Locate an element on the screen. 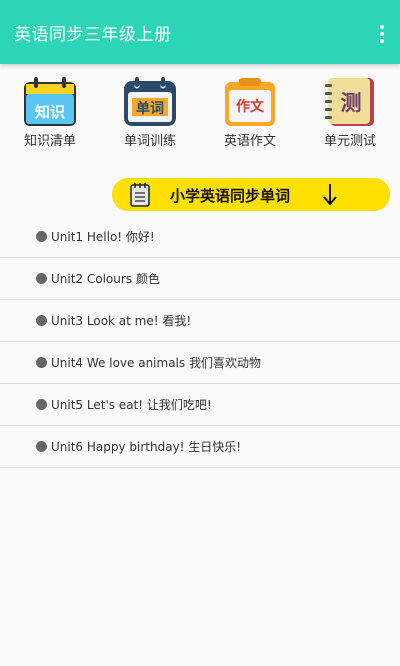 Image resolution: width=400 pixels, height=666 pixels. unit-item-6: Unit6 Happy birthday! 生日快乐! is located at coordinates (200, 447).